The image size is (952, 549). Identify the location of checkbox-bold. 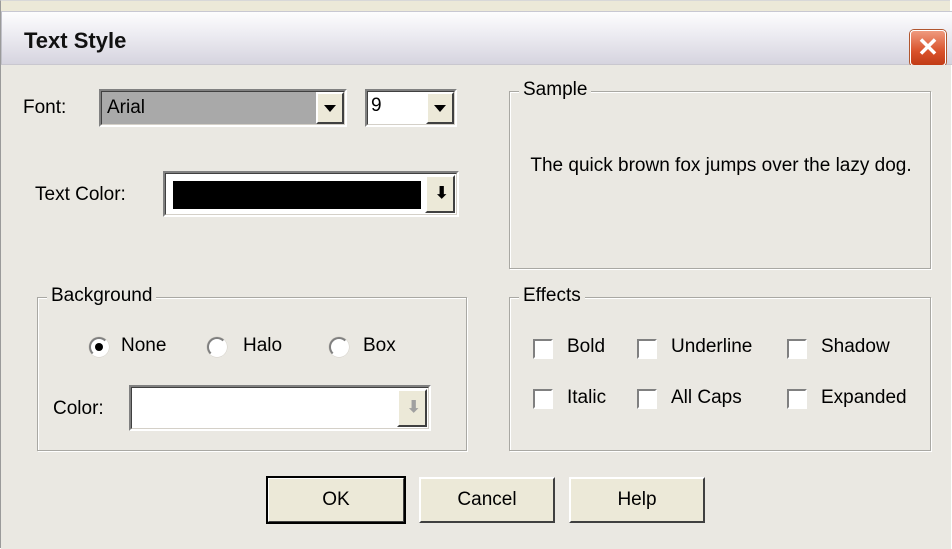
(543, 349).